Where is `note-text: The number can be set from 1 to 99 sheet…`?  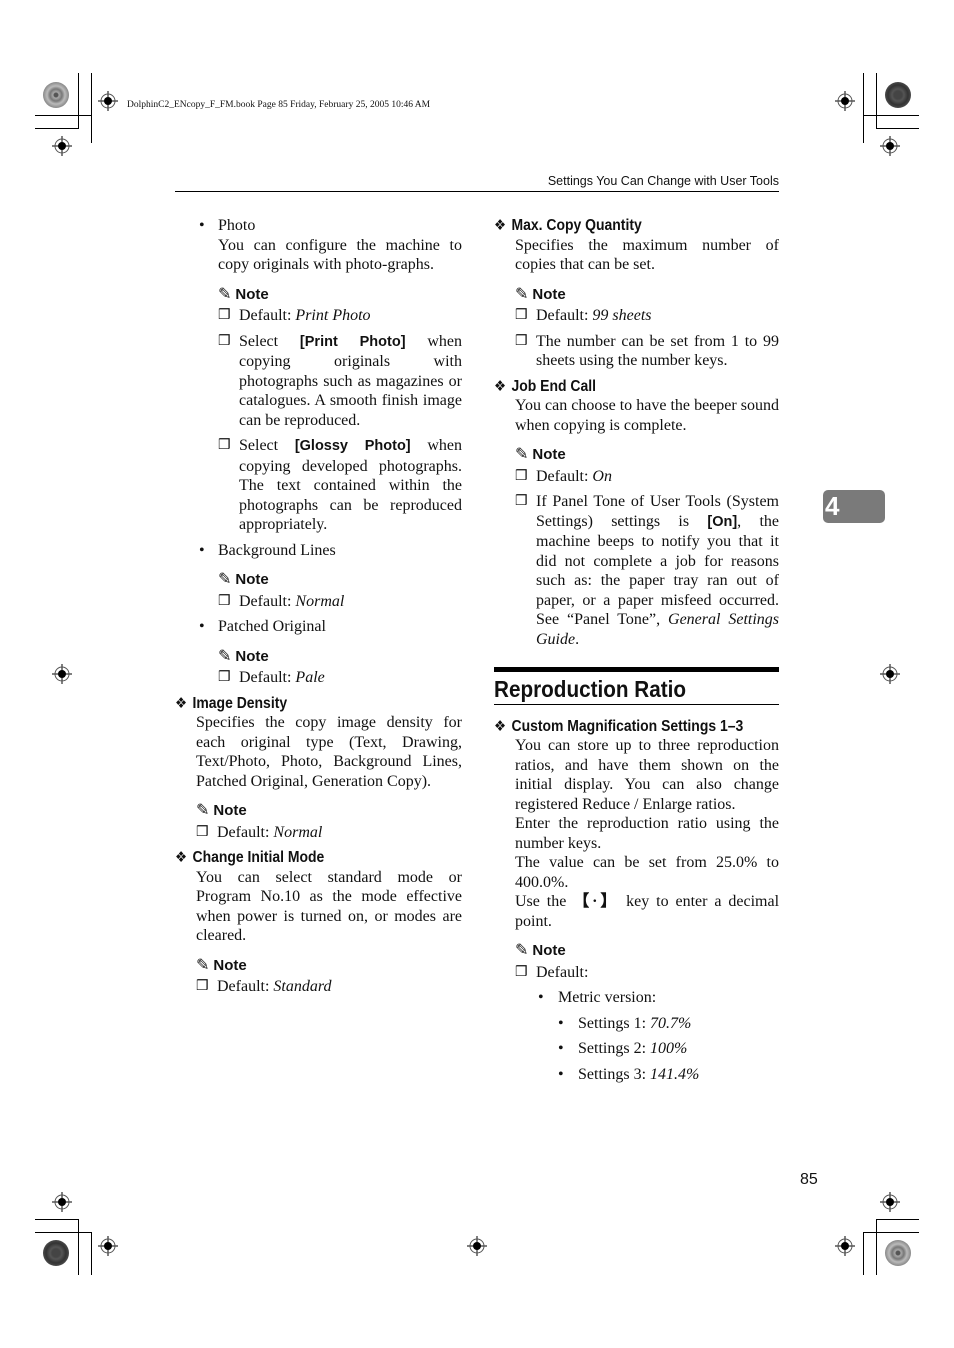 note-text: The number can be set from 1 to 99 sheet… is located at coordinates (657, 351).